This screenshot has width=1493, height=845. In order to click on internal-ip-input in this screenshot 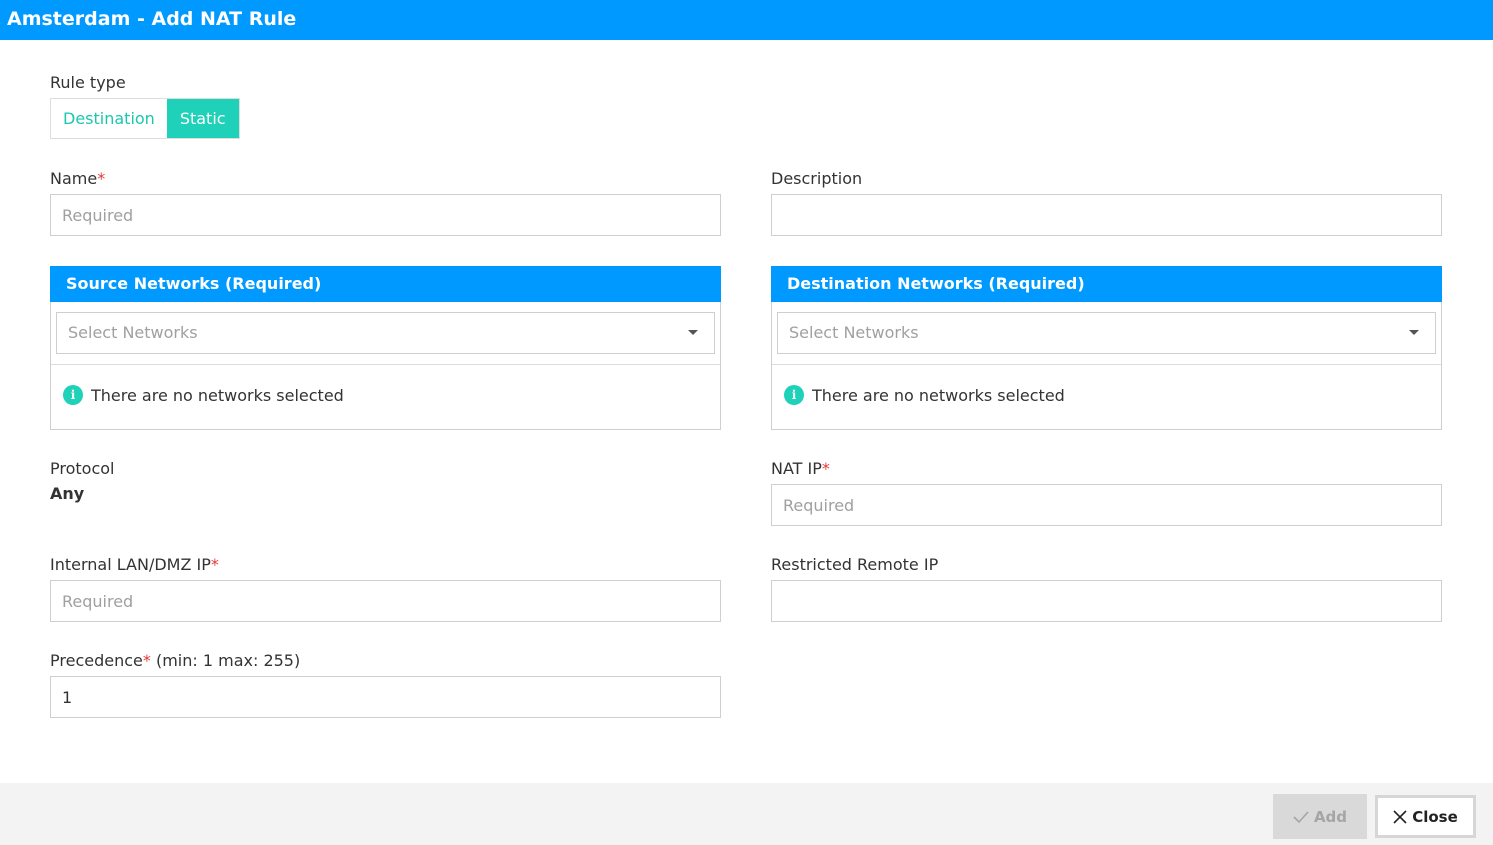, I will do `click(385, 601)`.